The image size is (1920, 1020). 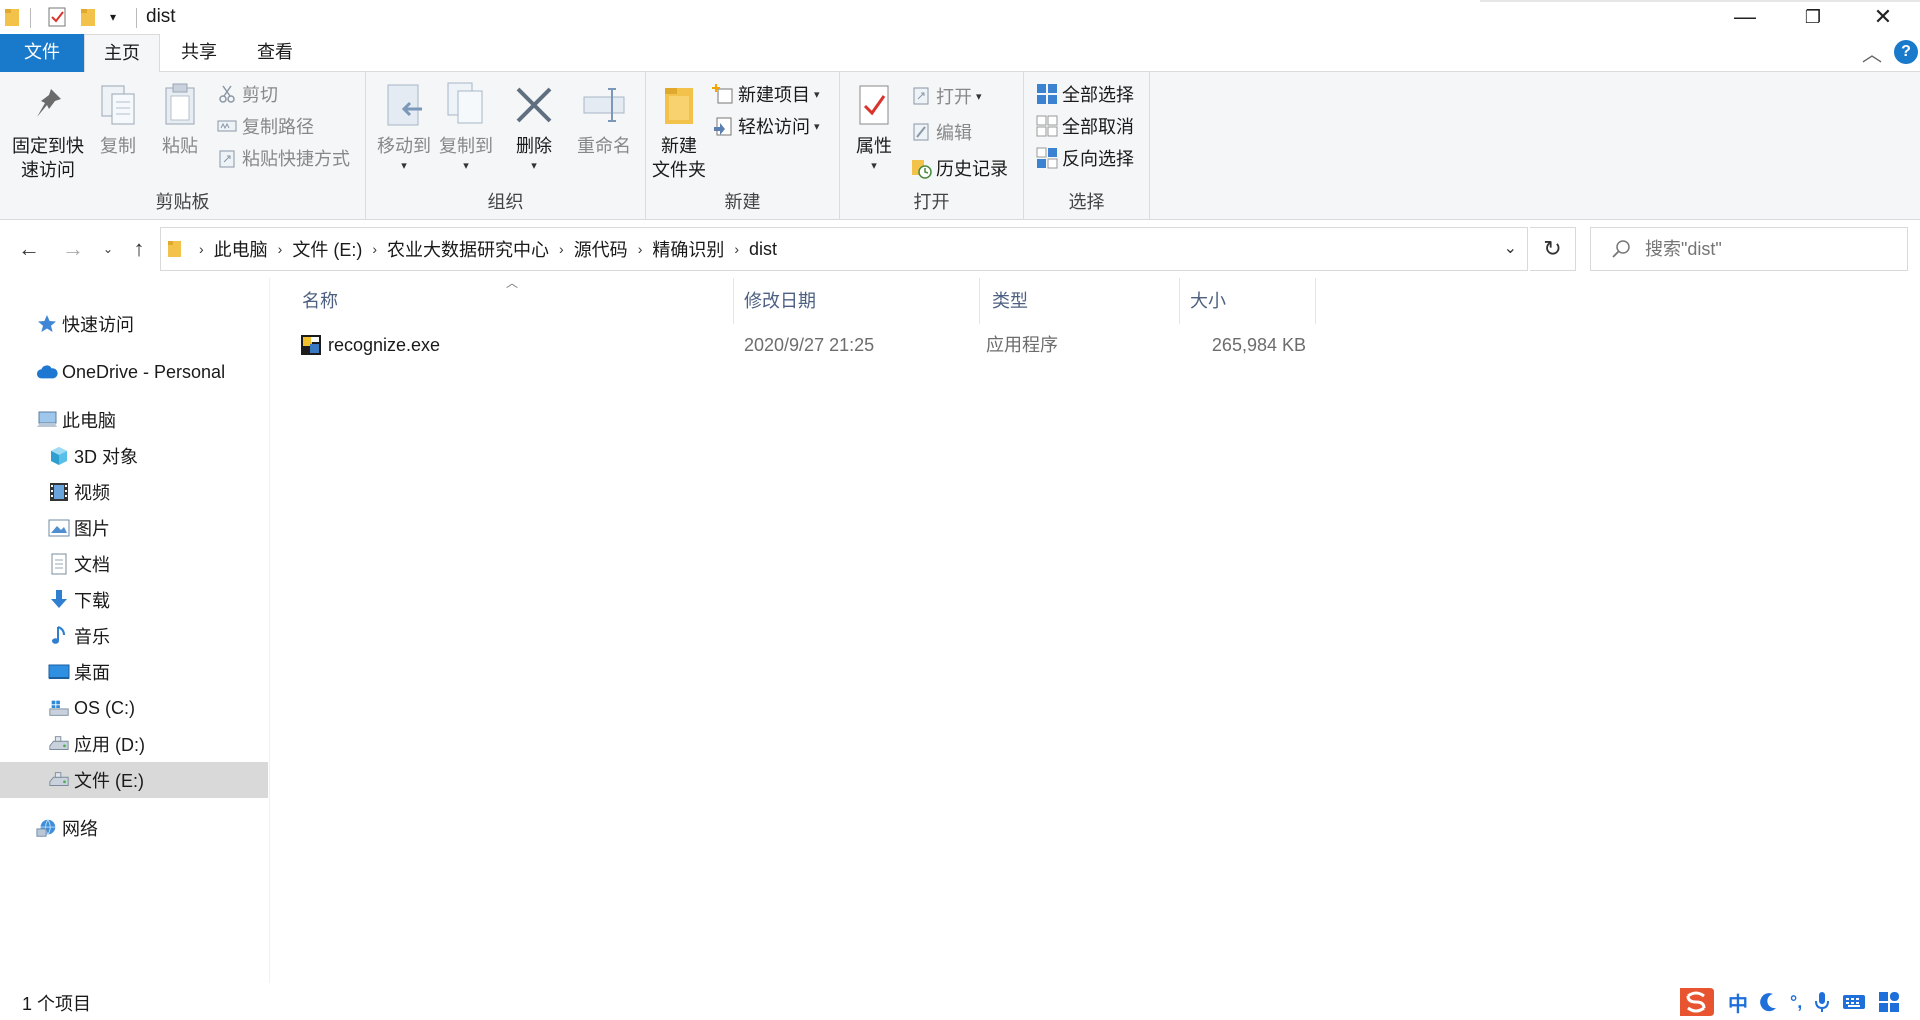 What do you see at coordinates (134, 456) in the screenshot?
I see `nav-3d-objects: 3D 对象` at bounding box center [134, 456].